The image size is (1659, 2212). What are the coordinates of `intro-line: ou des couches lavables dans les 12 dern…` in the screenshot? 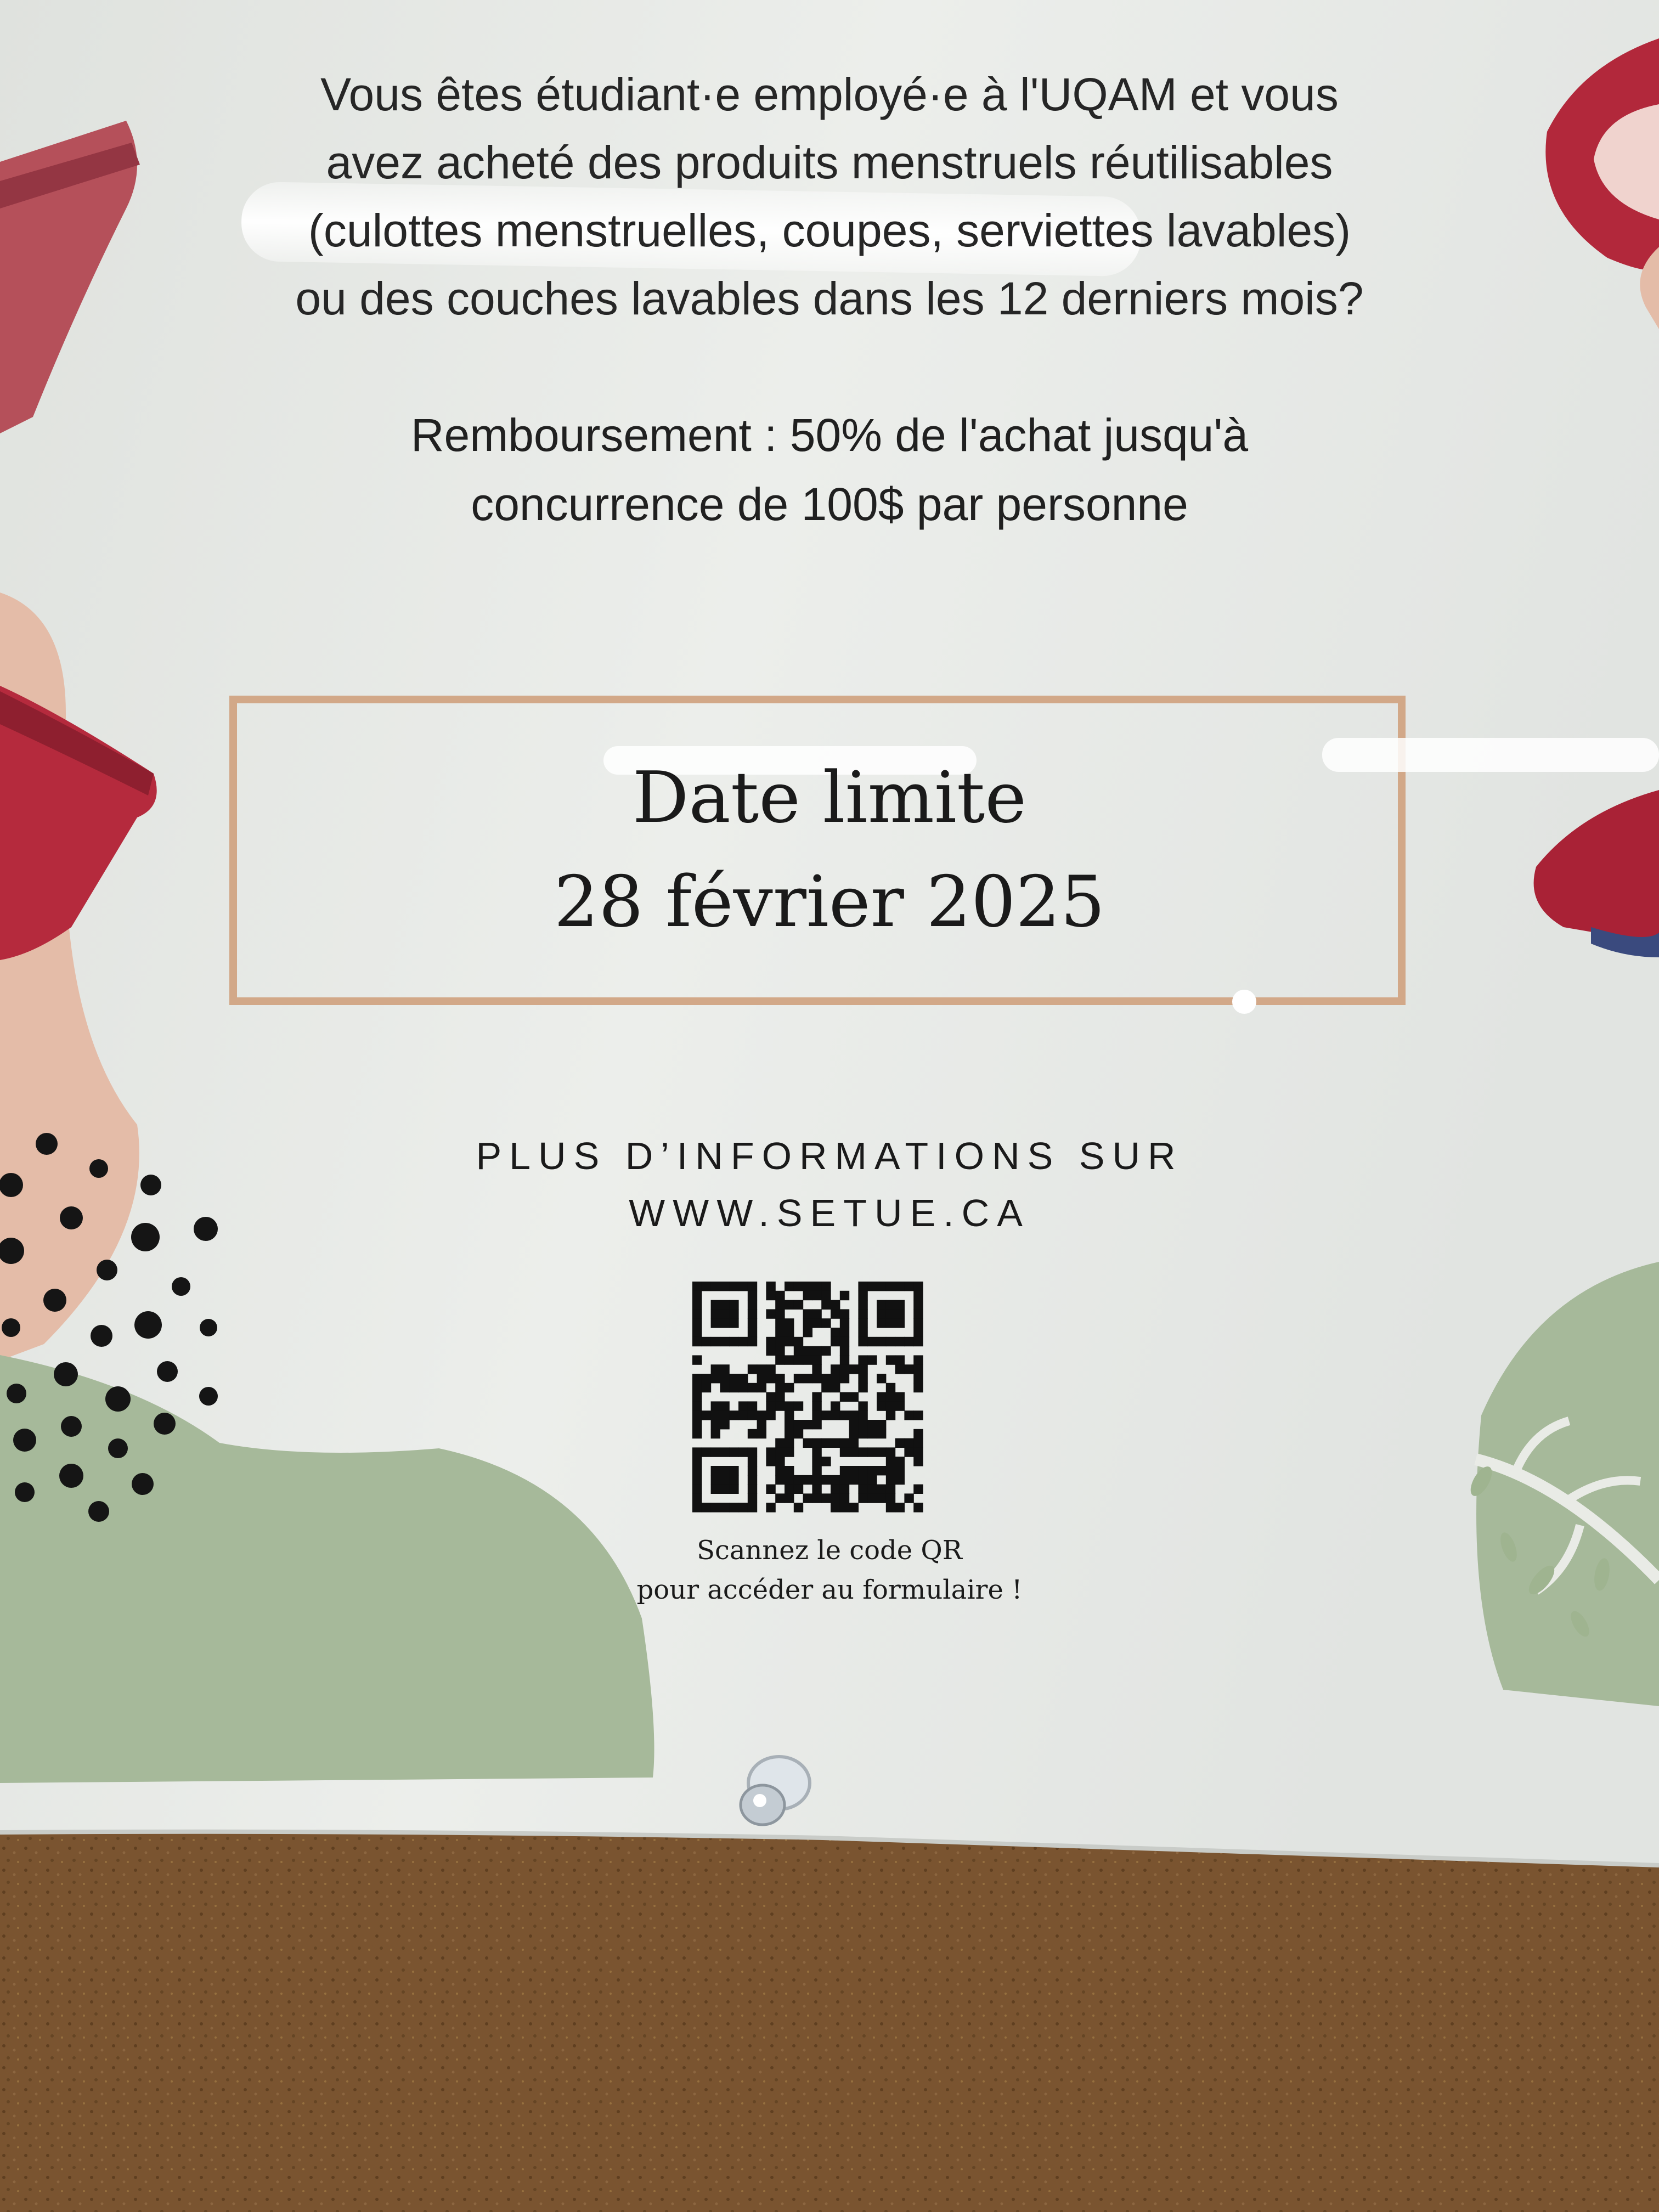 It's located at (830, 298).